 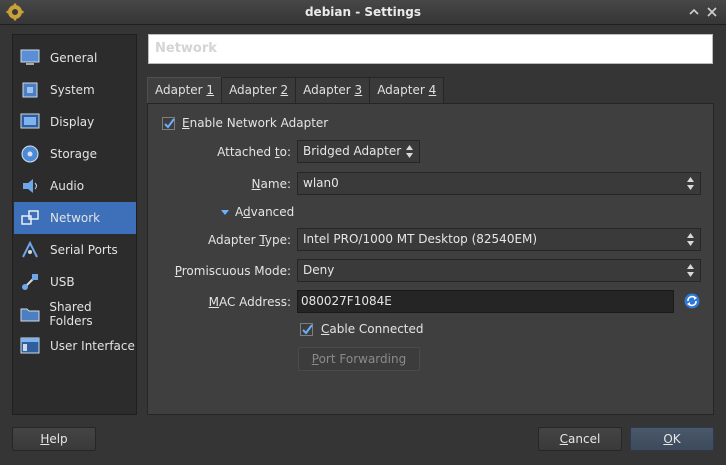 What do you see at coordinates (249, 302) in the screenshot?
I see `mac-address-label: MAC Address:` at bounding box center [249, 302].